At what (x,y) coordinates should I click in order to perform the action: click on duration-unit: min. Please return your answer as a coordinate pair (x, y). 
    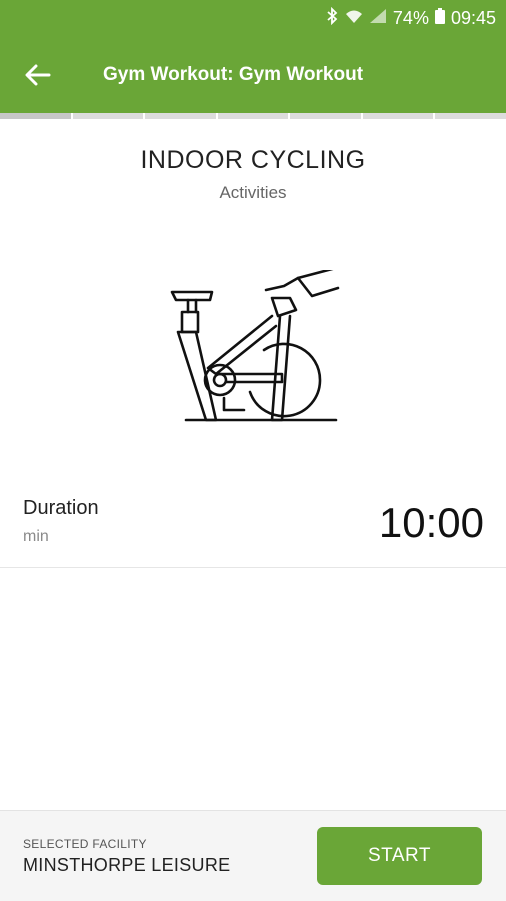
    Looking at the image, I should click on (36, 536).